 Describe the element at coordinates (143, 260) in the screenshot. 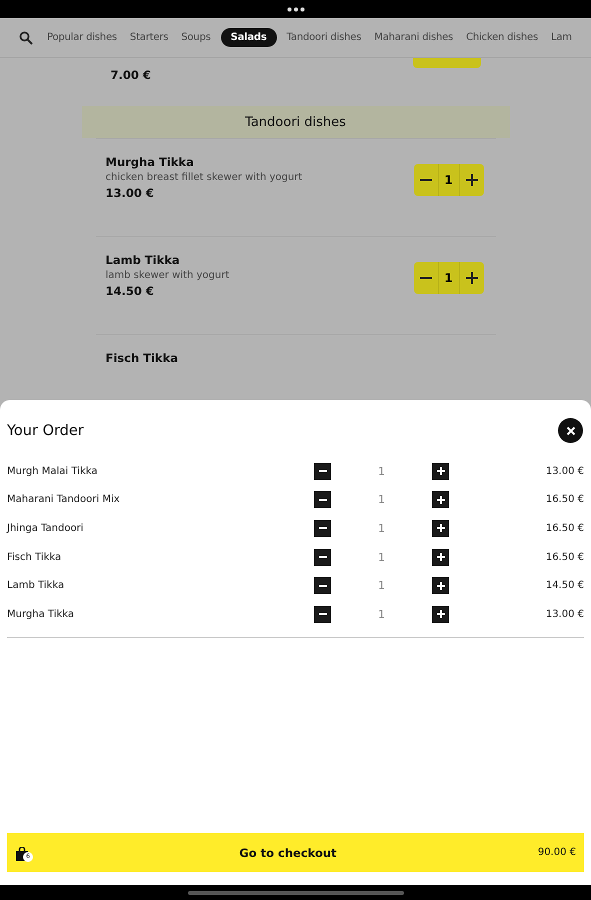

I see `dish-name: Lamb Tikka` at that location.